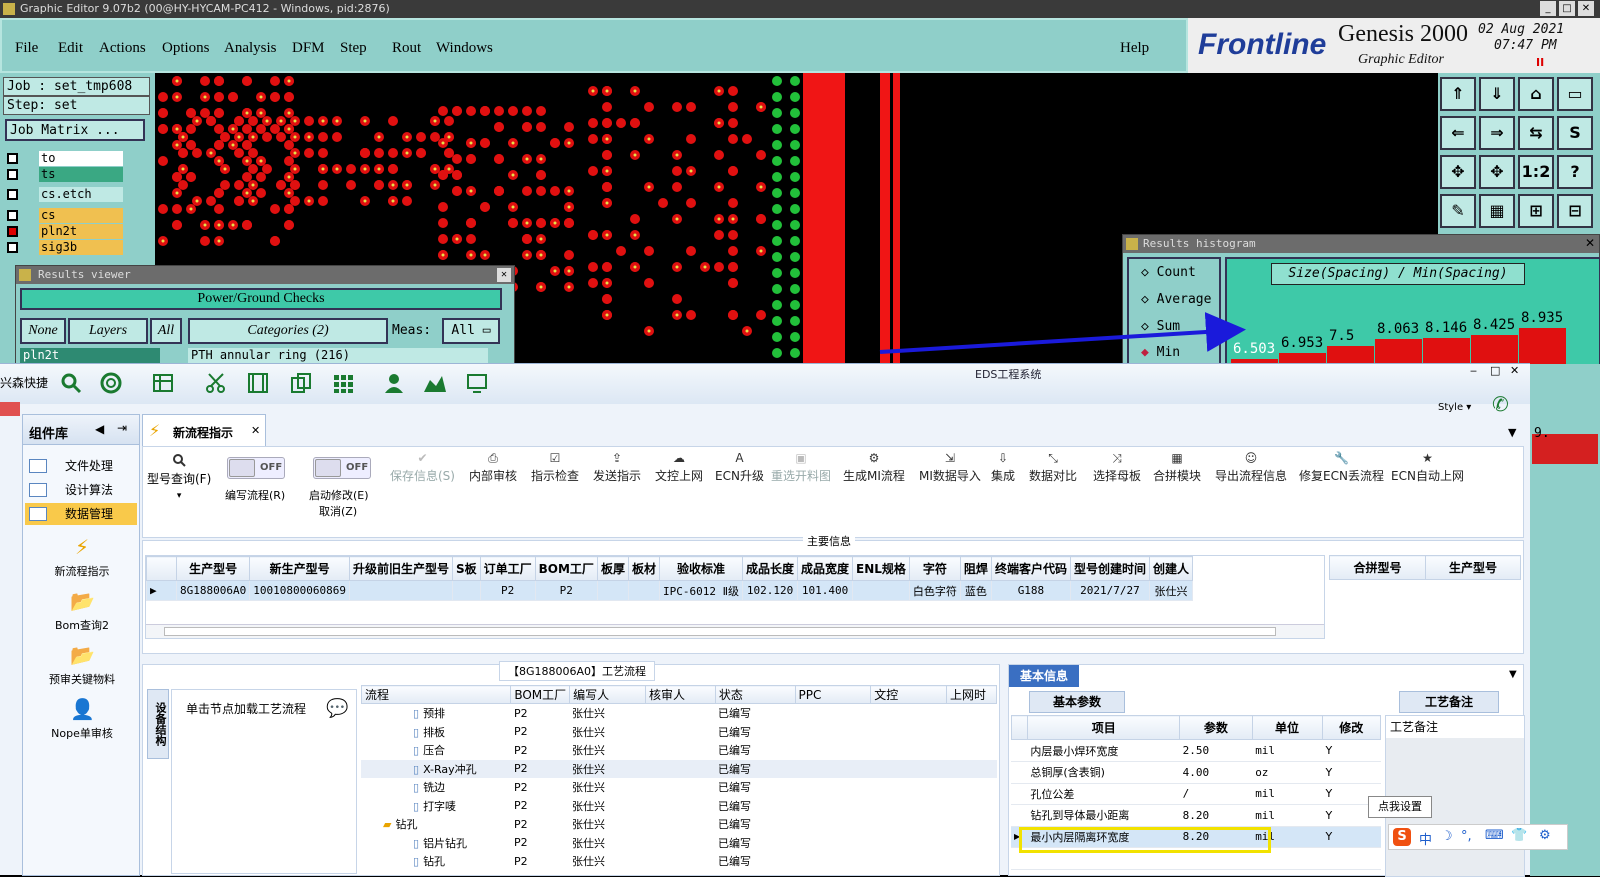 This screenshot has height=877, width=1600. I want to click on ime-chinese-mode: 中, so click(1425, 838).